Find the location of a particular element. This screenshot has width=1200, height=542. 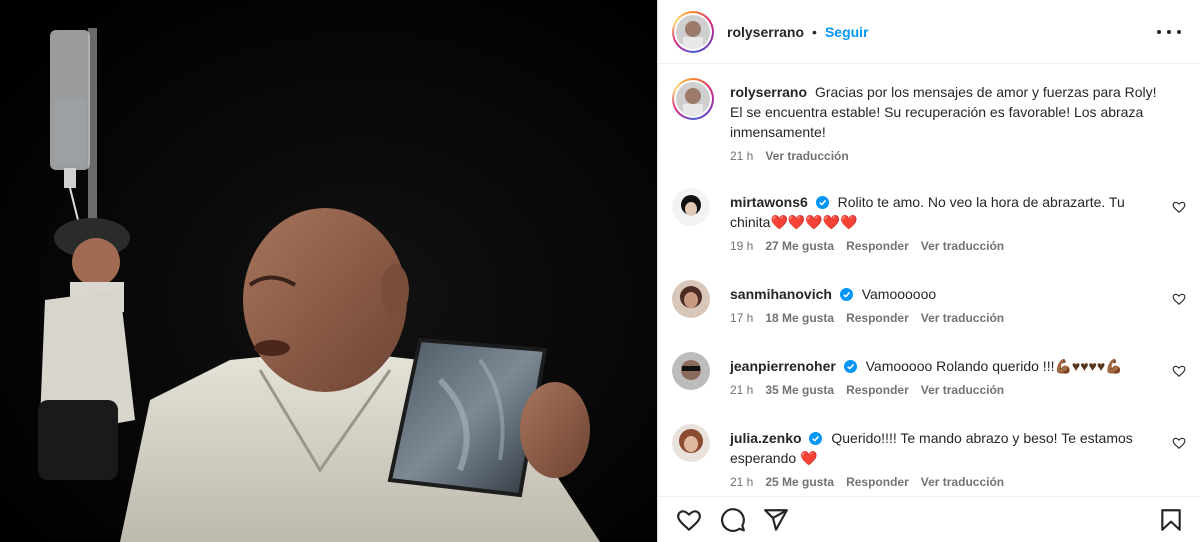

comment-emoji: ❤️❤️❤️❤️❤️ is located at coordinates (814, 222).